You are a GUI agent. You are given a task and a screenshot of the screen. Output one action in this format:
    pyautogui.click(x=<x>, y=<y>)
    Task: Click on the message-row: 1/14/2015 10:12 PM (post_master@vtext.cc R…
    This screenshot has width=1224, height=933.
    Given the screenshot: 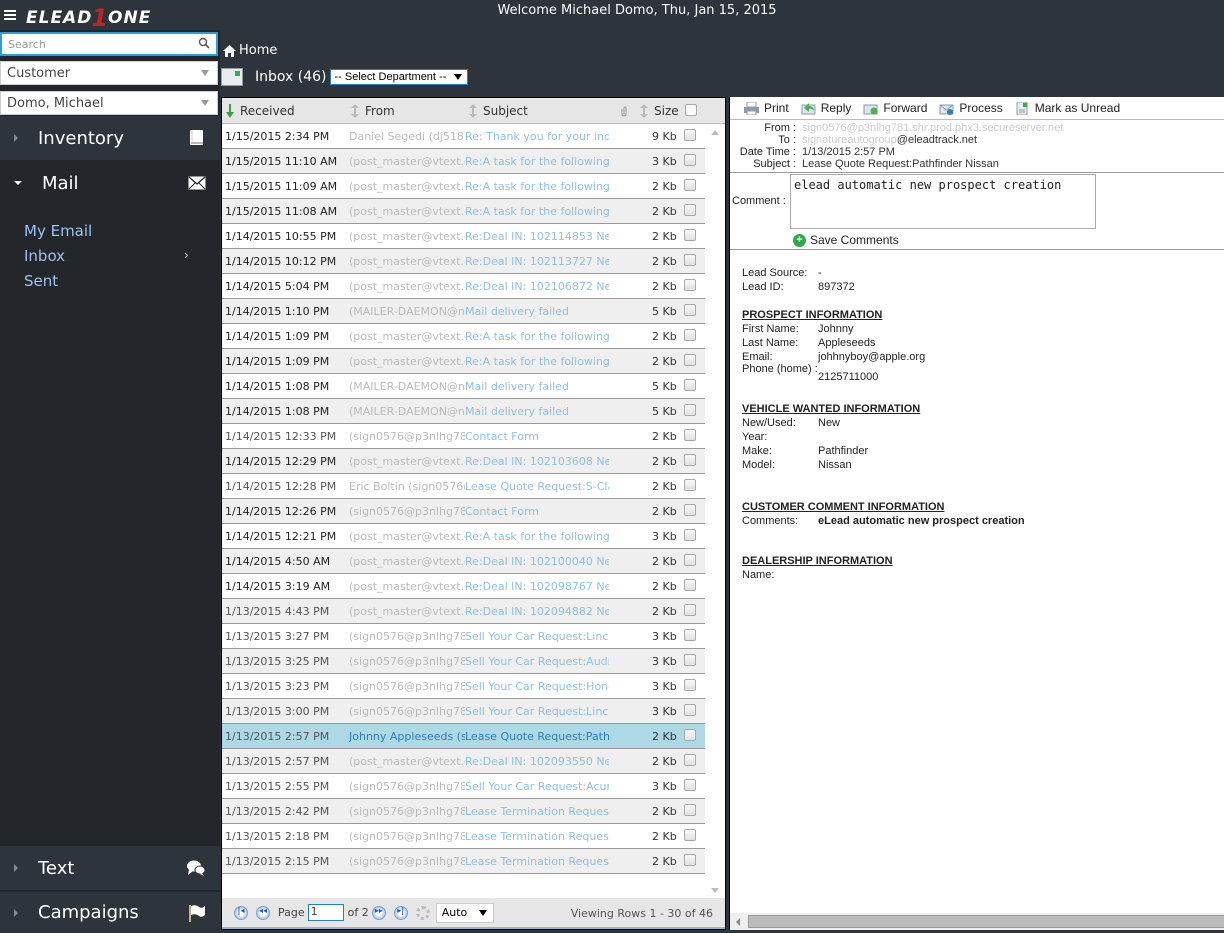 What is the action you would take?
    pyautogui.click(x=464, y=261)
    